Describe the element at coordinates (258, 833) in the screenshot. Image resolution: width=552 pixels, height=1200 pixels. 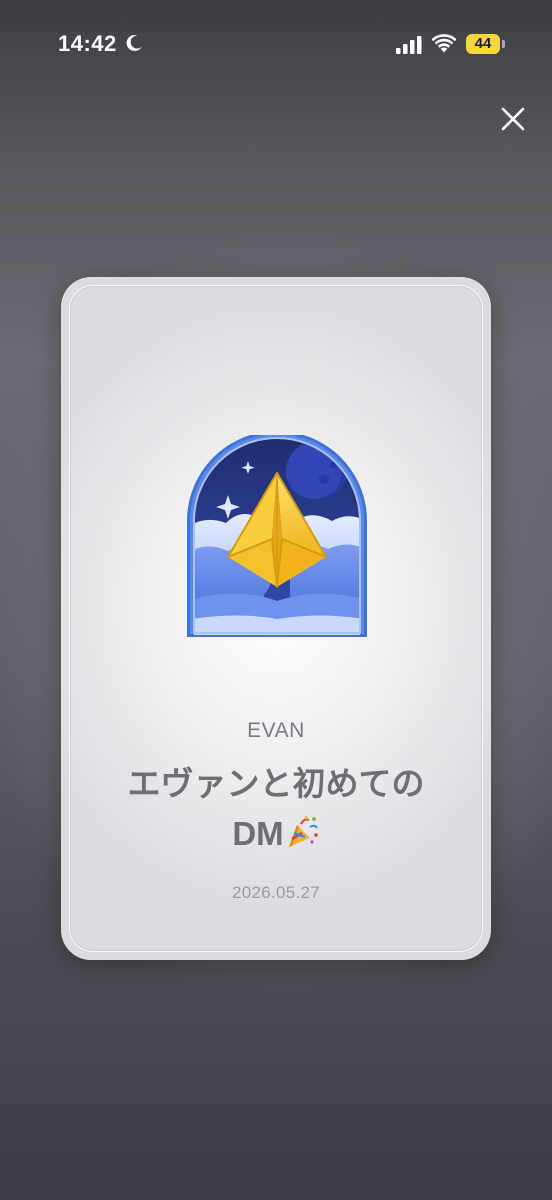
I see `card-title-line2: DM` at that location.